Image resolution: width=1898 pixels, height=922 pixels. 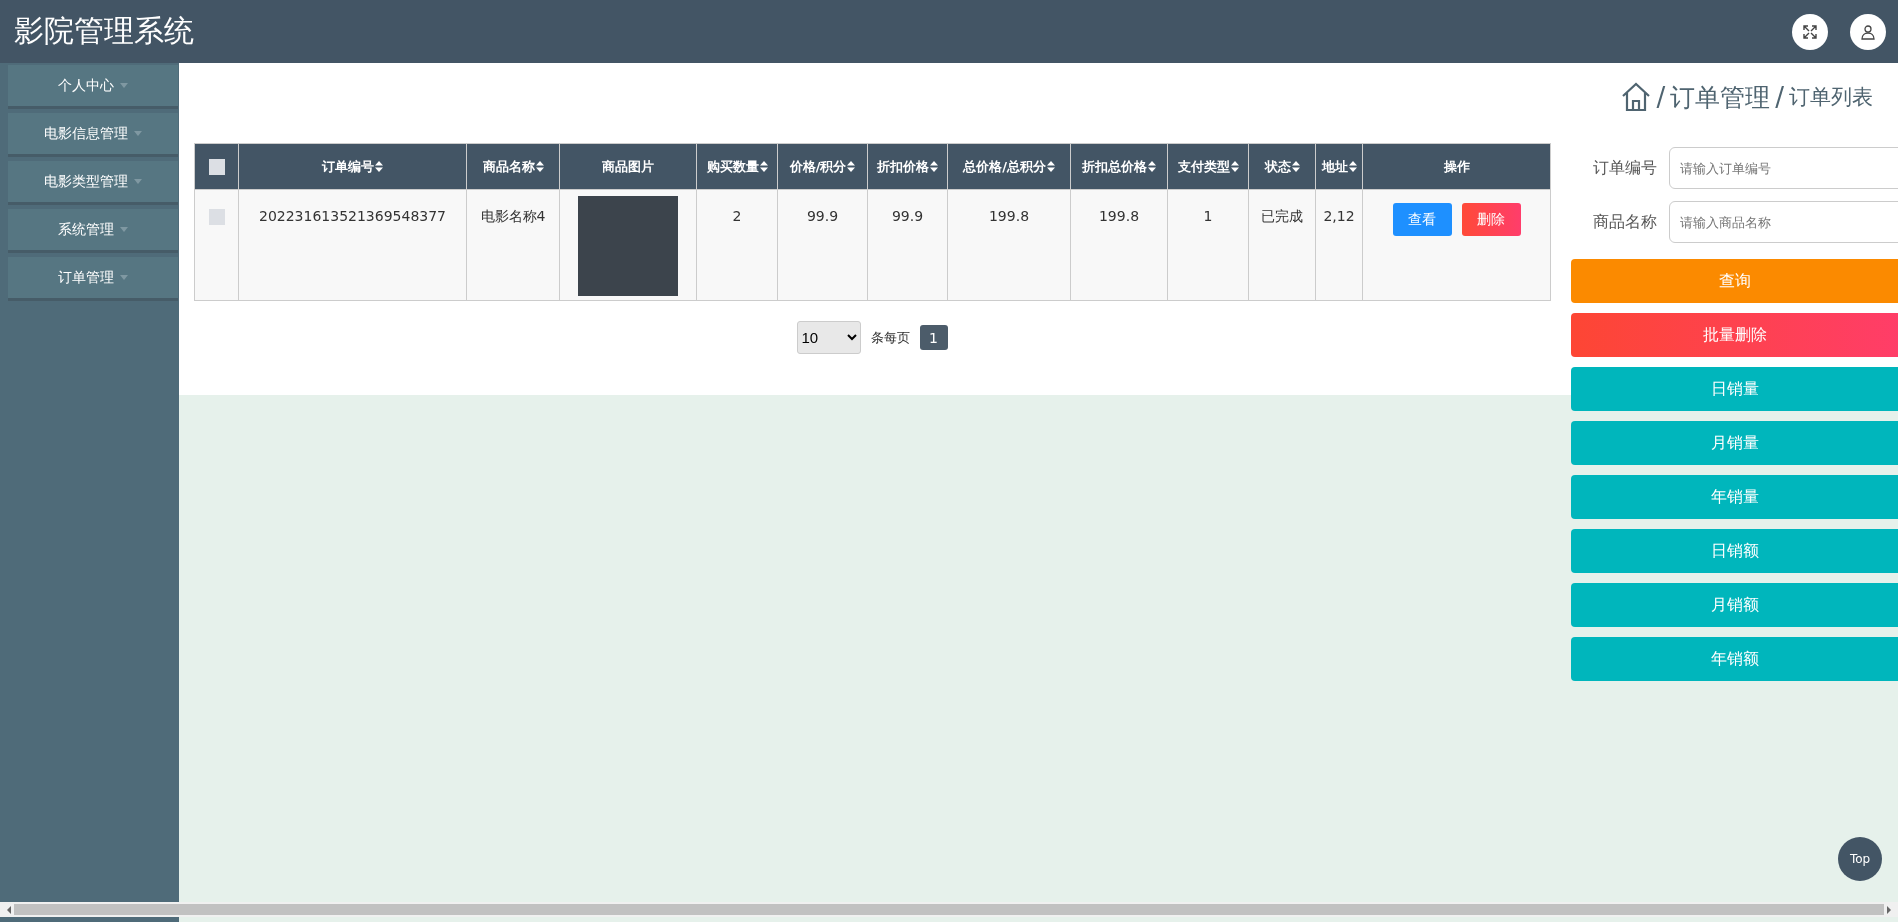 What do you see at coordinates (933, 337) in the screenshot?
I see `page-button: 1` at bounding box center [933, 337].